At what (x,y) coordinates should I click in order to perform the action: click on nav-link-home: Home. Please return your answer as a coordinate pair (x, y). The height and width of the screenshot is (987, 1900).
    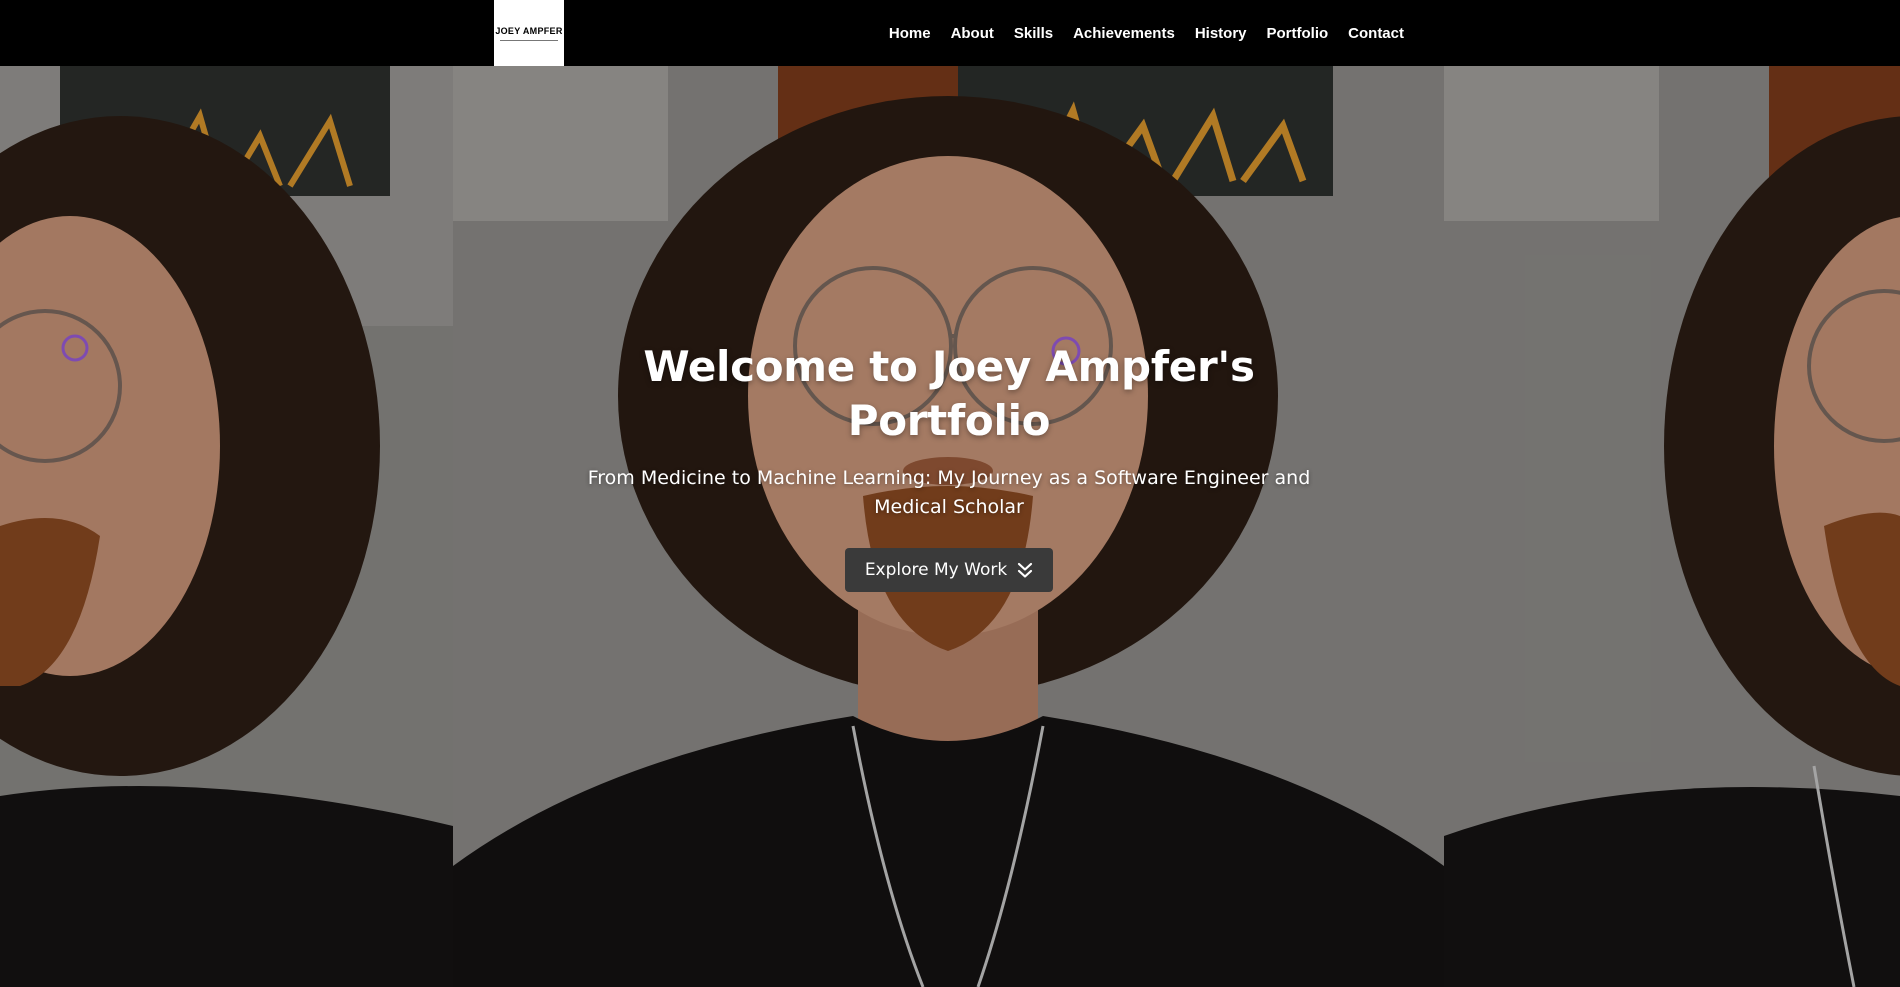
    Looking at the image, I should click on (910, 33).